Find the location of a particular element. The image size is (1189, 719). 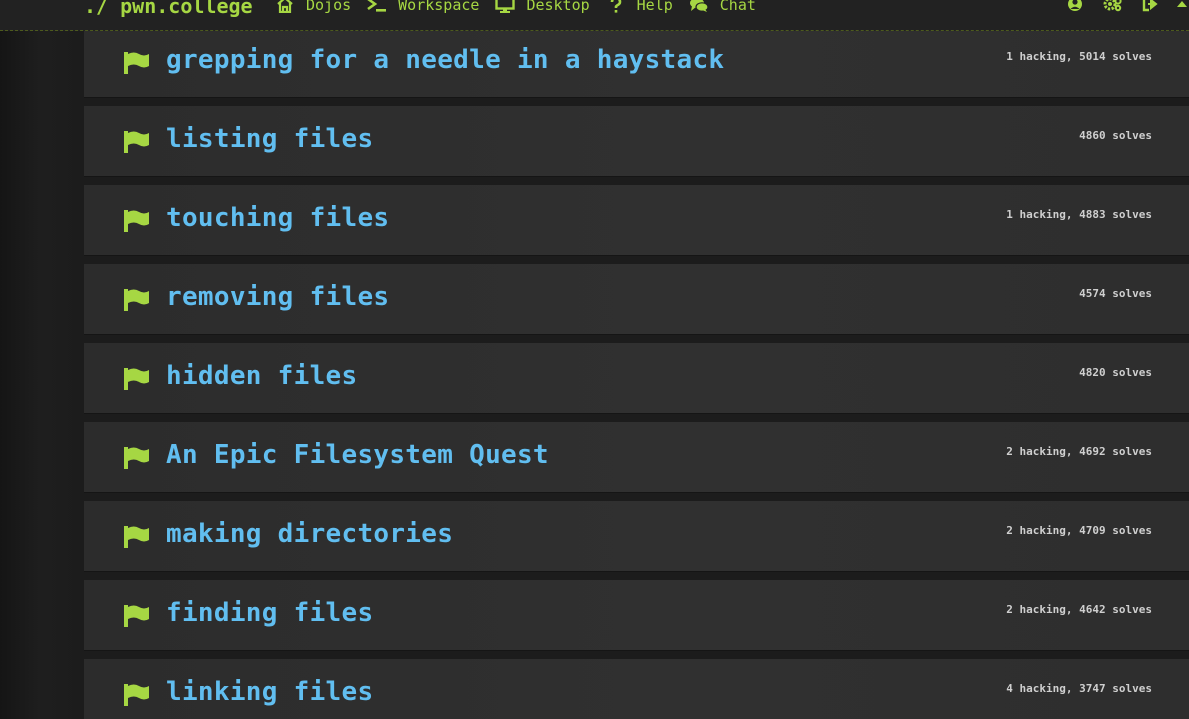

nav-link-label: Workspace is located at coordinates (439, 7).